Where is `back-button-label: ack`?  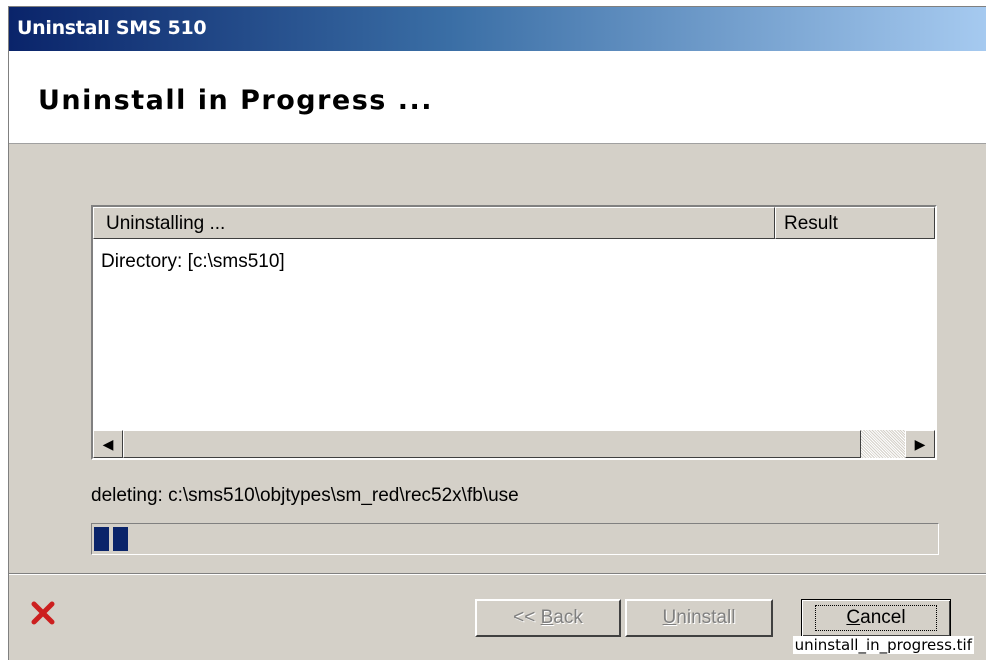 back-button-label: ack is located at coordinates (568, 617).